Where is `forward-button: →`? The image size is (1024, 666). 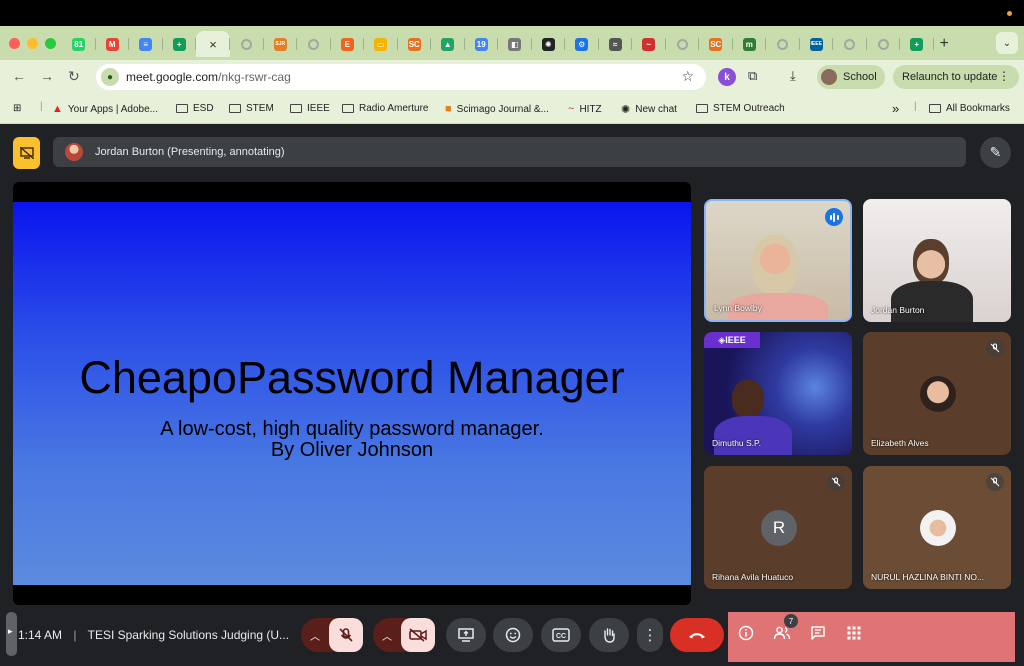 forward-button: → is located at coordinates (47, 76).